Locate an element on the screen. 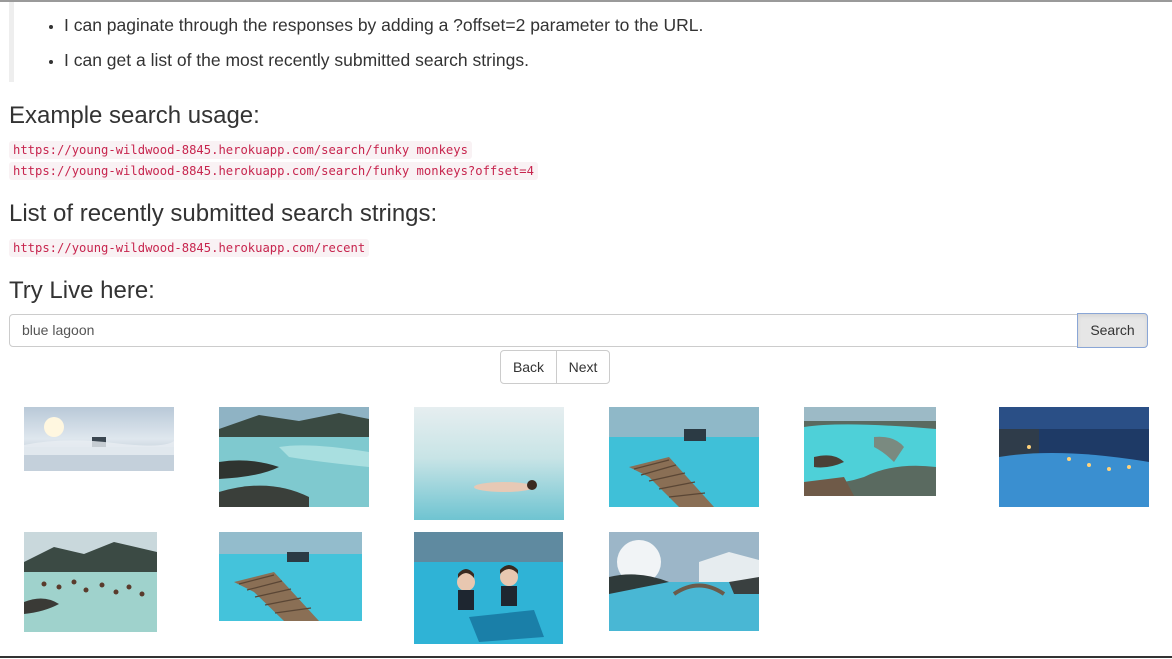  lagoon-bridge-steam-image is located at coordinates (684, 581).